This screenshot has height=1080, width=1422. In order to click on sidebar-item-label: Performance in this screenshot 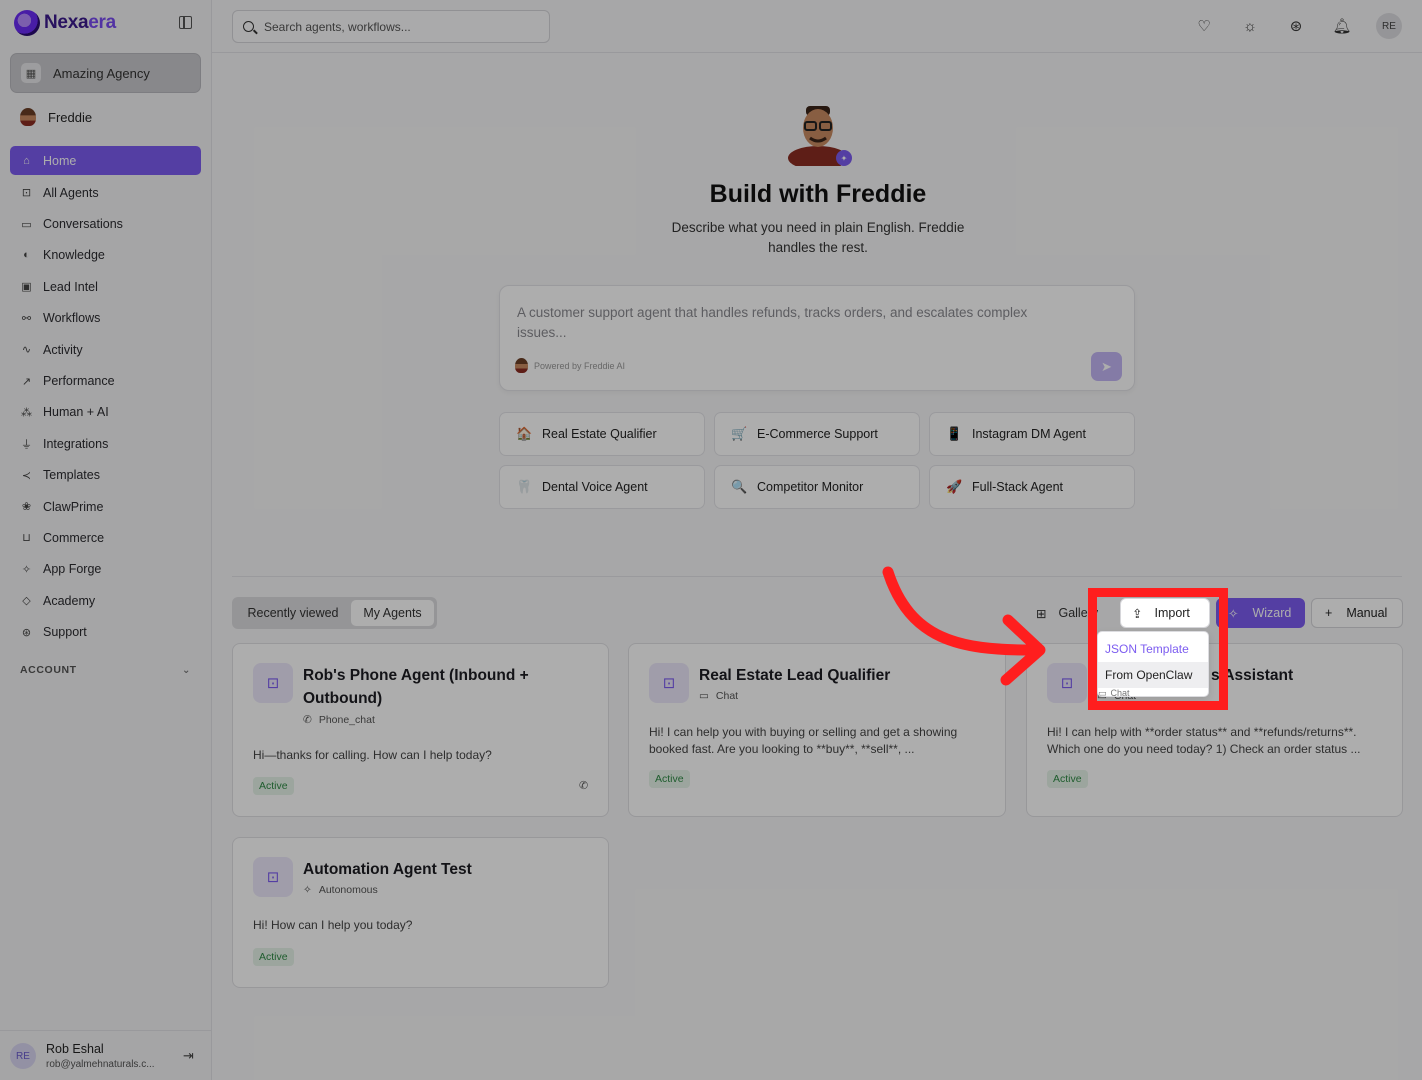, I will do `click(79, 381)`.